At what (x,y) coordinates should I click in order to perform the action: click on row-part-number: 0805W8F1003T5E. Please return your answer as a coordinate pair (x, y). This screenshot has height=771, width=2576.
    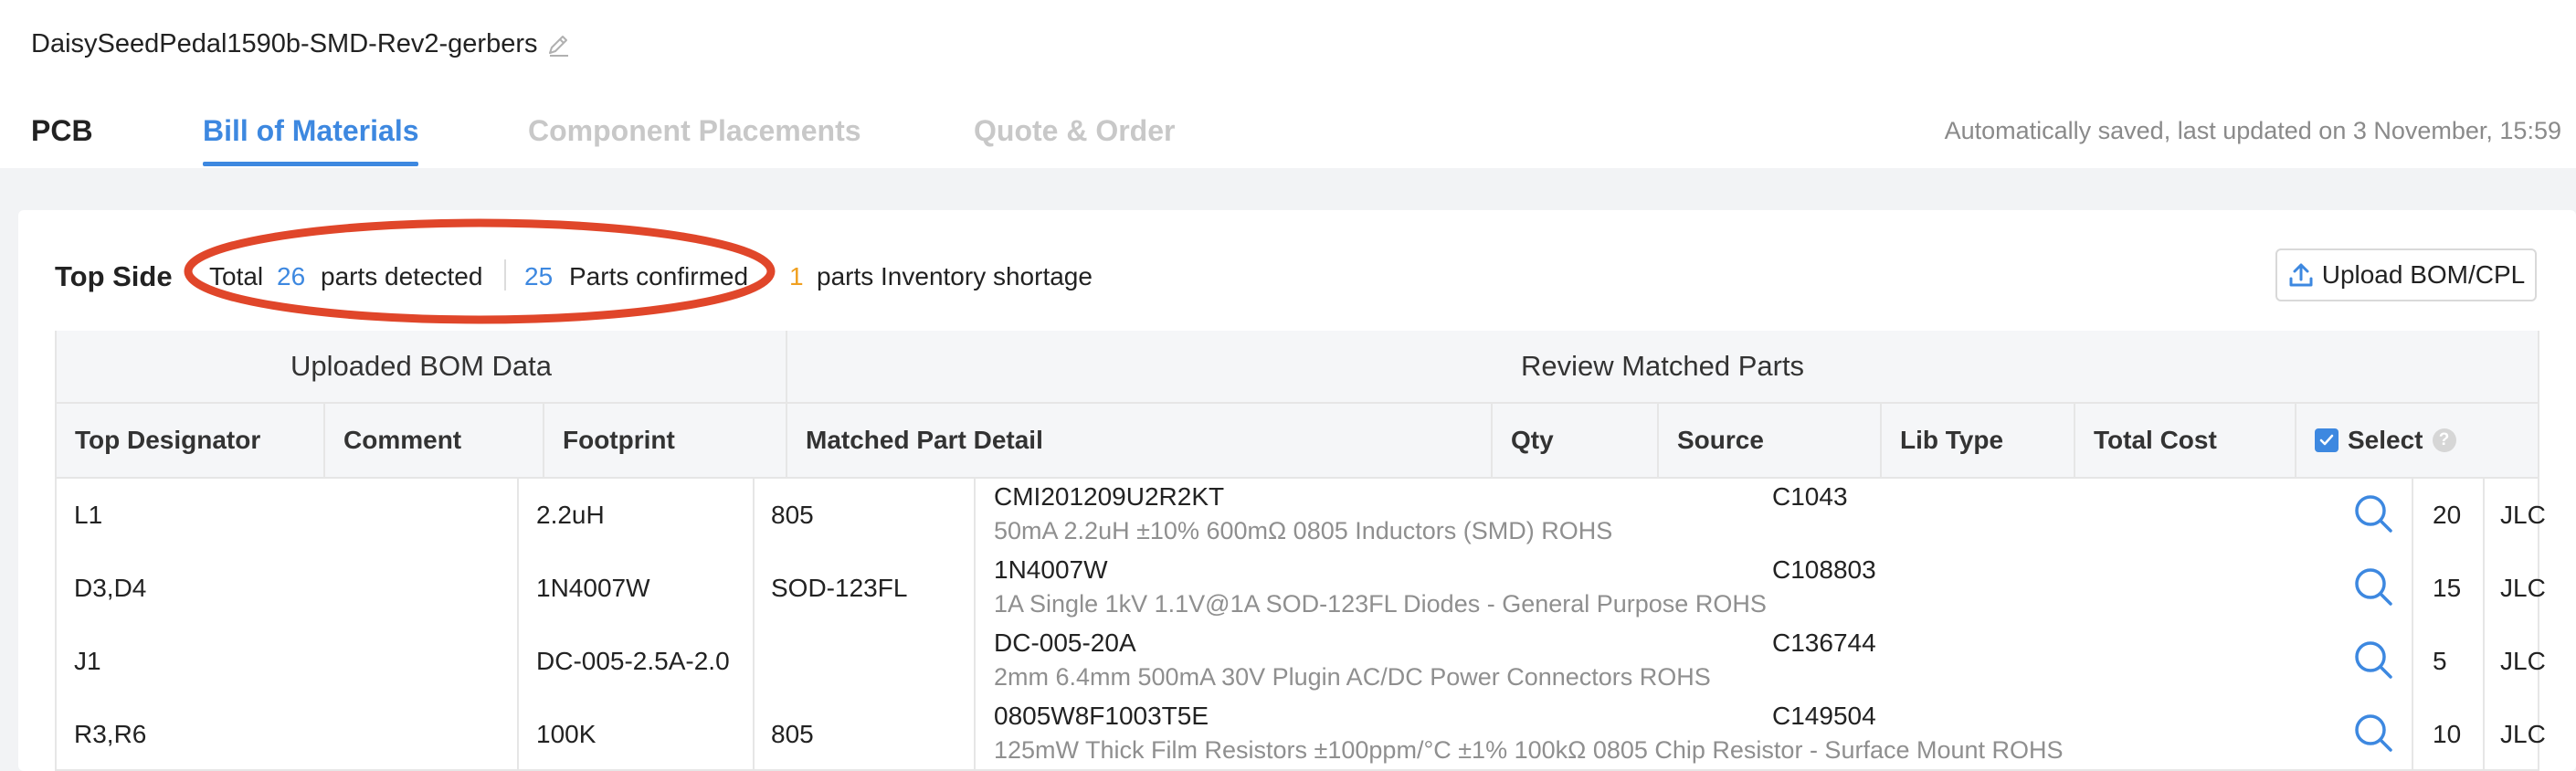
    Looking at the image, I should click on (1102, 717).